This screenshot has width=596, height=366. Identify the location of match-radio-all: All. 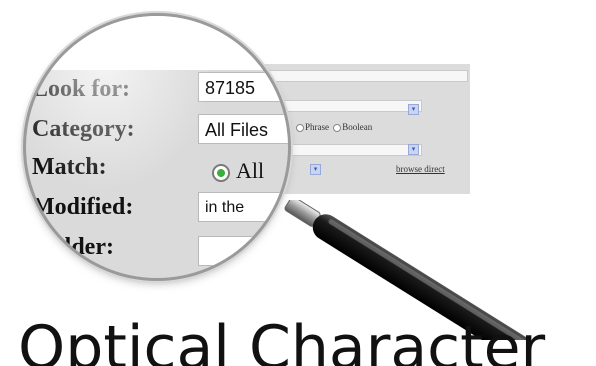
(238, 171).